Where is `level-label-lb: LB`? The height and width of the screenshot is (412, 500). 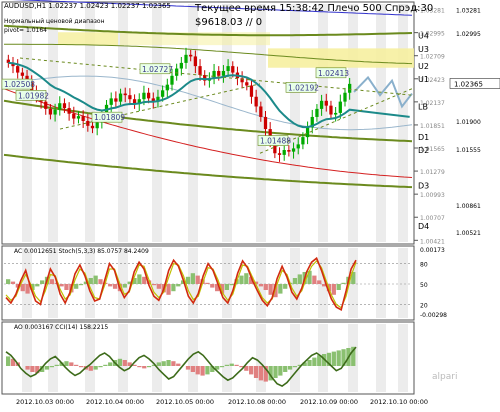
level-label-lb: LB is located at coordinates (423, 106).